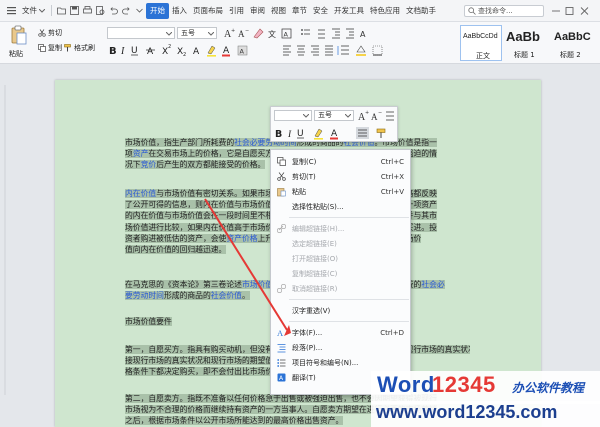 The width and height of the screenshot is (600, 427). I want to click on watermark-url-banner: www.word12345.com, so click(485, 414).